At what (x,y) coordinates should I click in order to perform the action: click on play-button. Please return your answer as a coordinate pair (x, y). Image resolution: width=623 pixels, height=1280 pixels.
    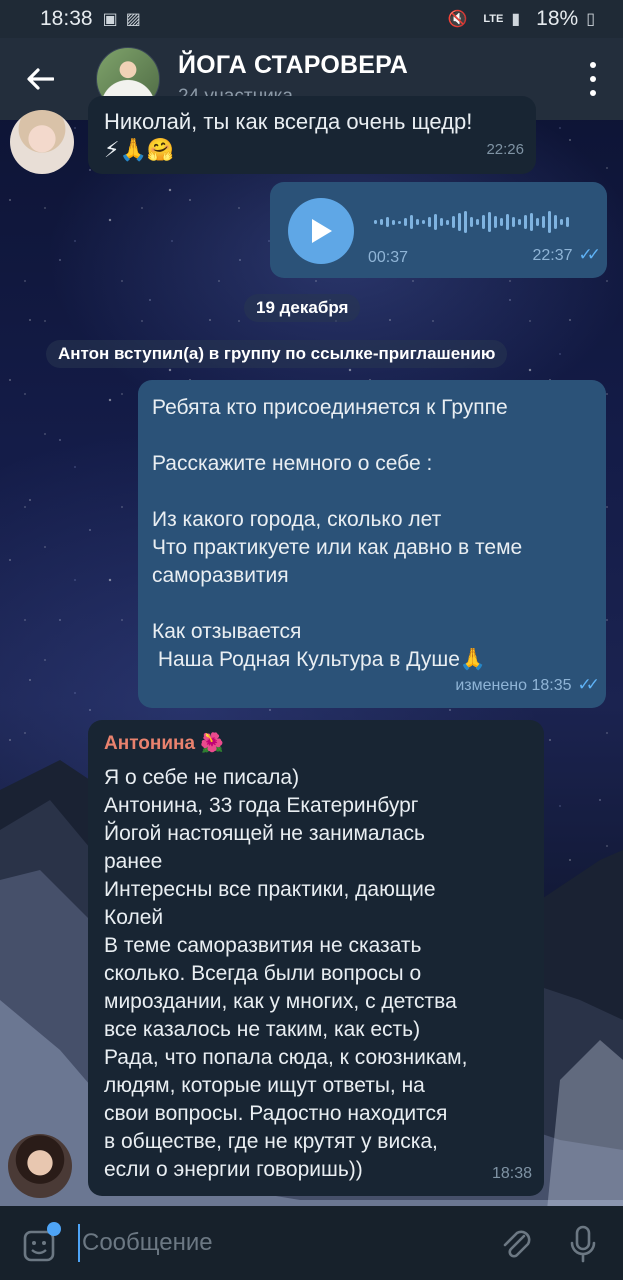
    Looking at the image, I should click on (321, 231).